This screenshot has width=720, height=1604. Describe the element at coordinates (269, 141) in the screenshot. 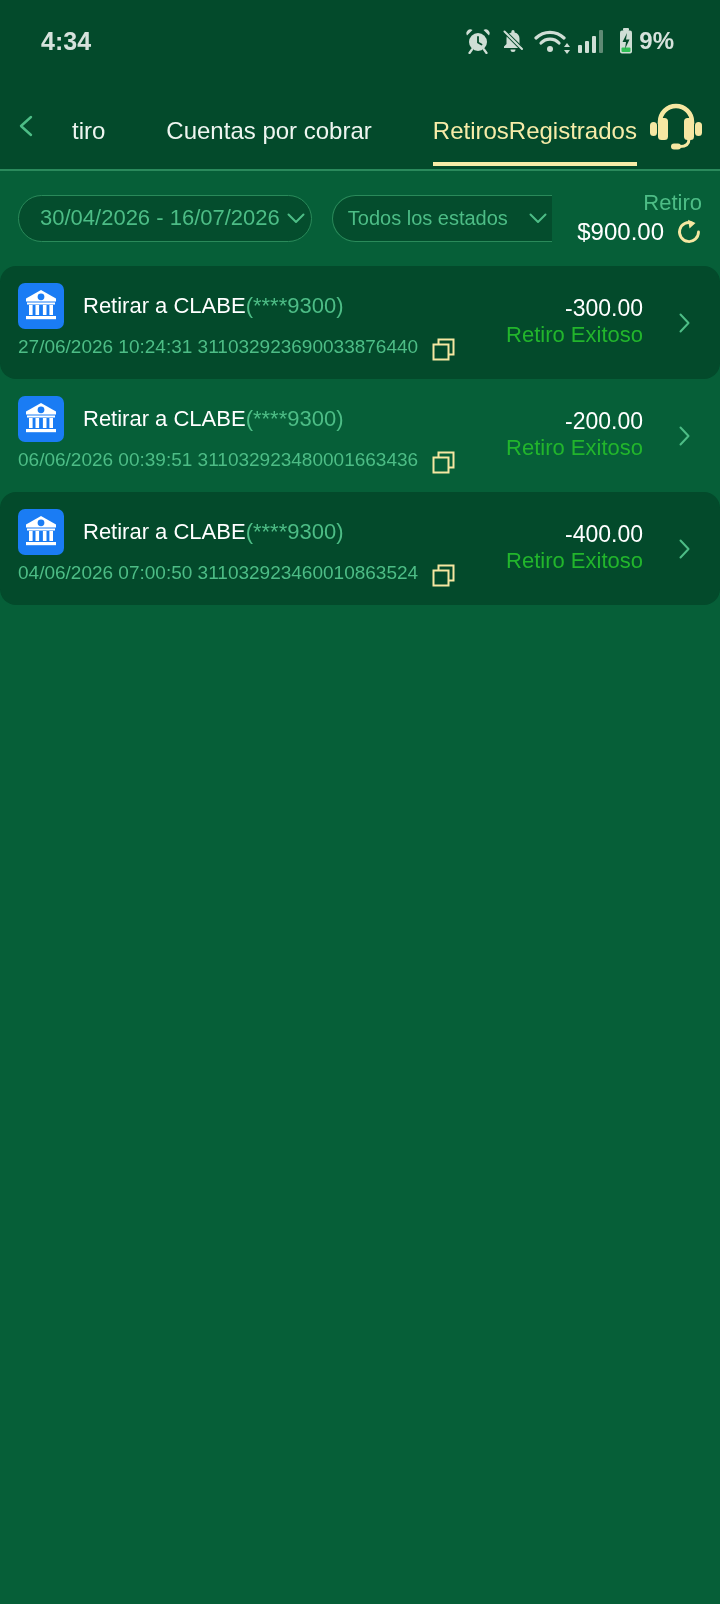

I see `tab: Cuentas por cobrar` at that location.